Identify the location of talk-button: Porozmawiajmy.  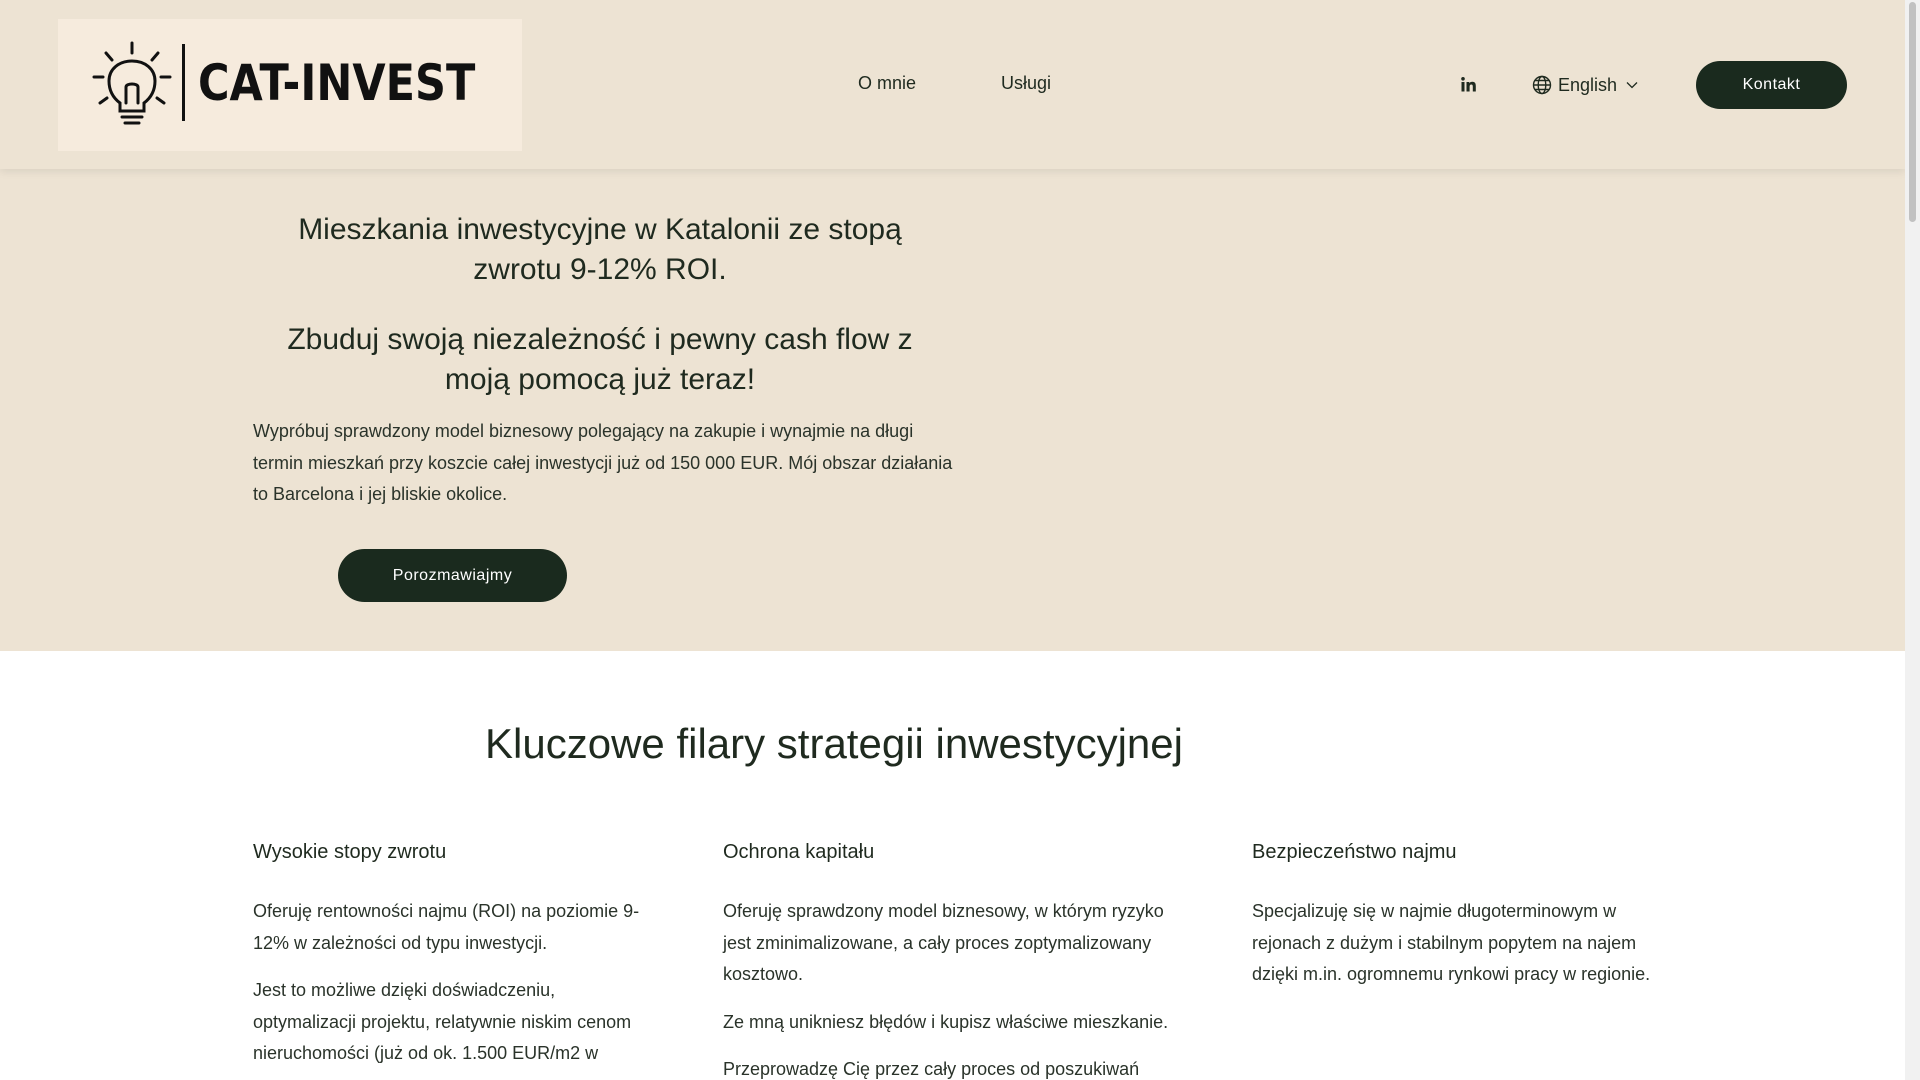
(452, 575).